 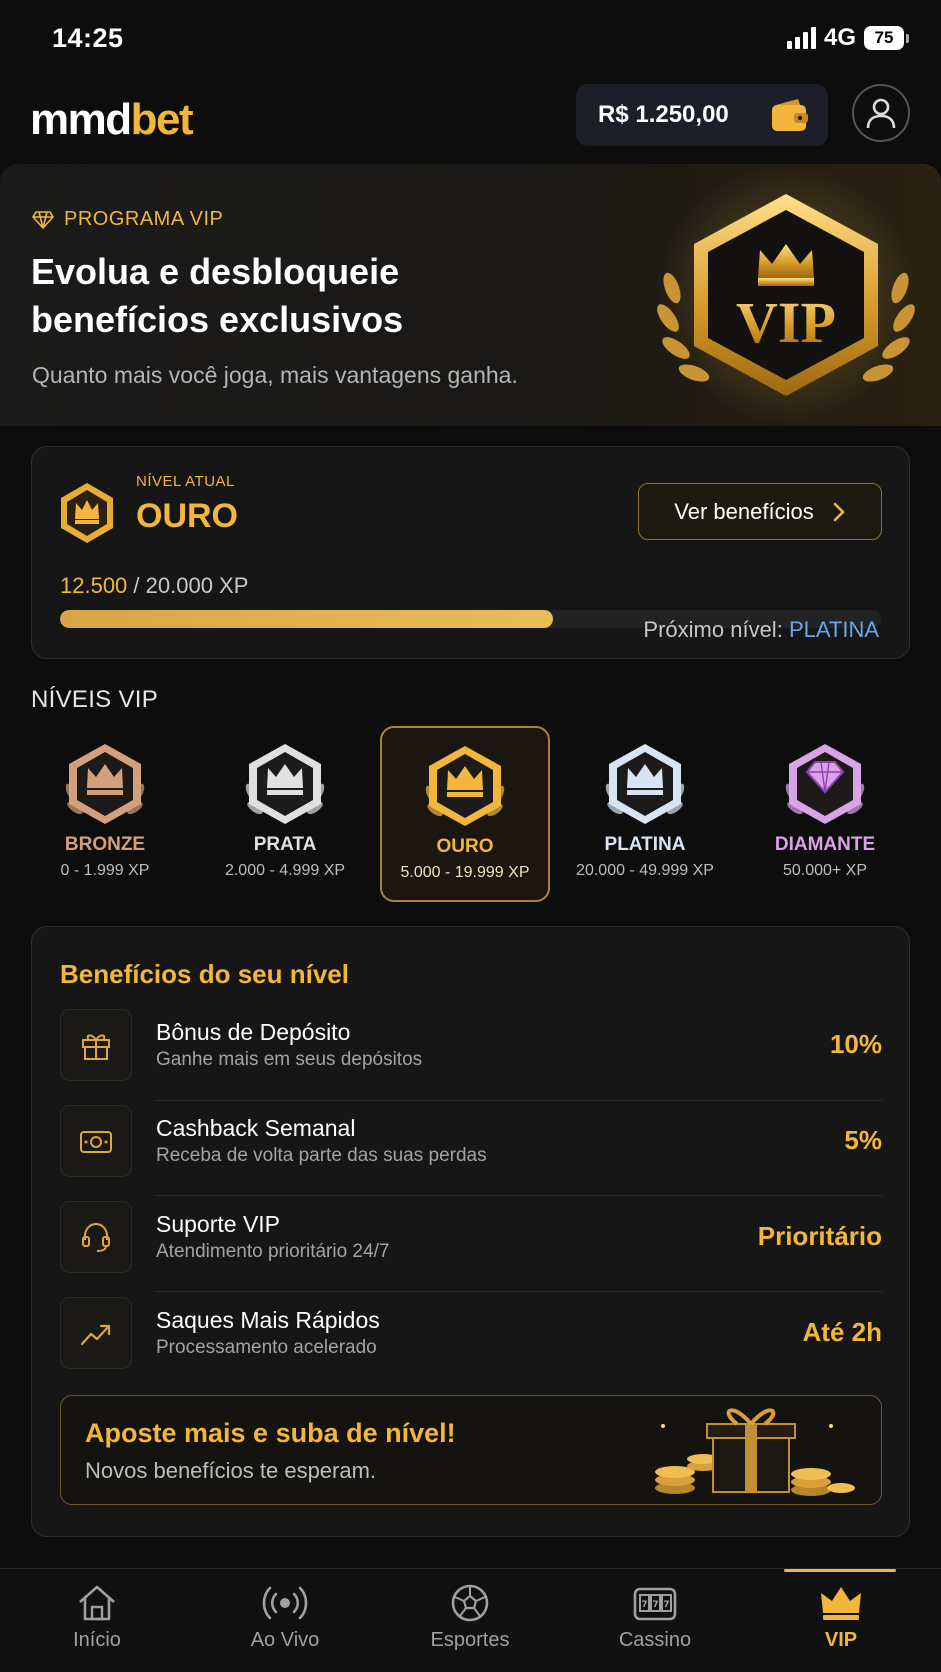 What do you see at coordinates (819, 1236) in the screenshot?
I see `benefit-value: Prioritário` at bounding box center [819, 1236].